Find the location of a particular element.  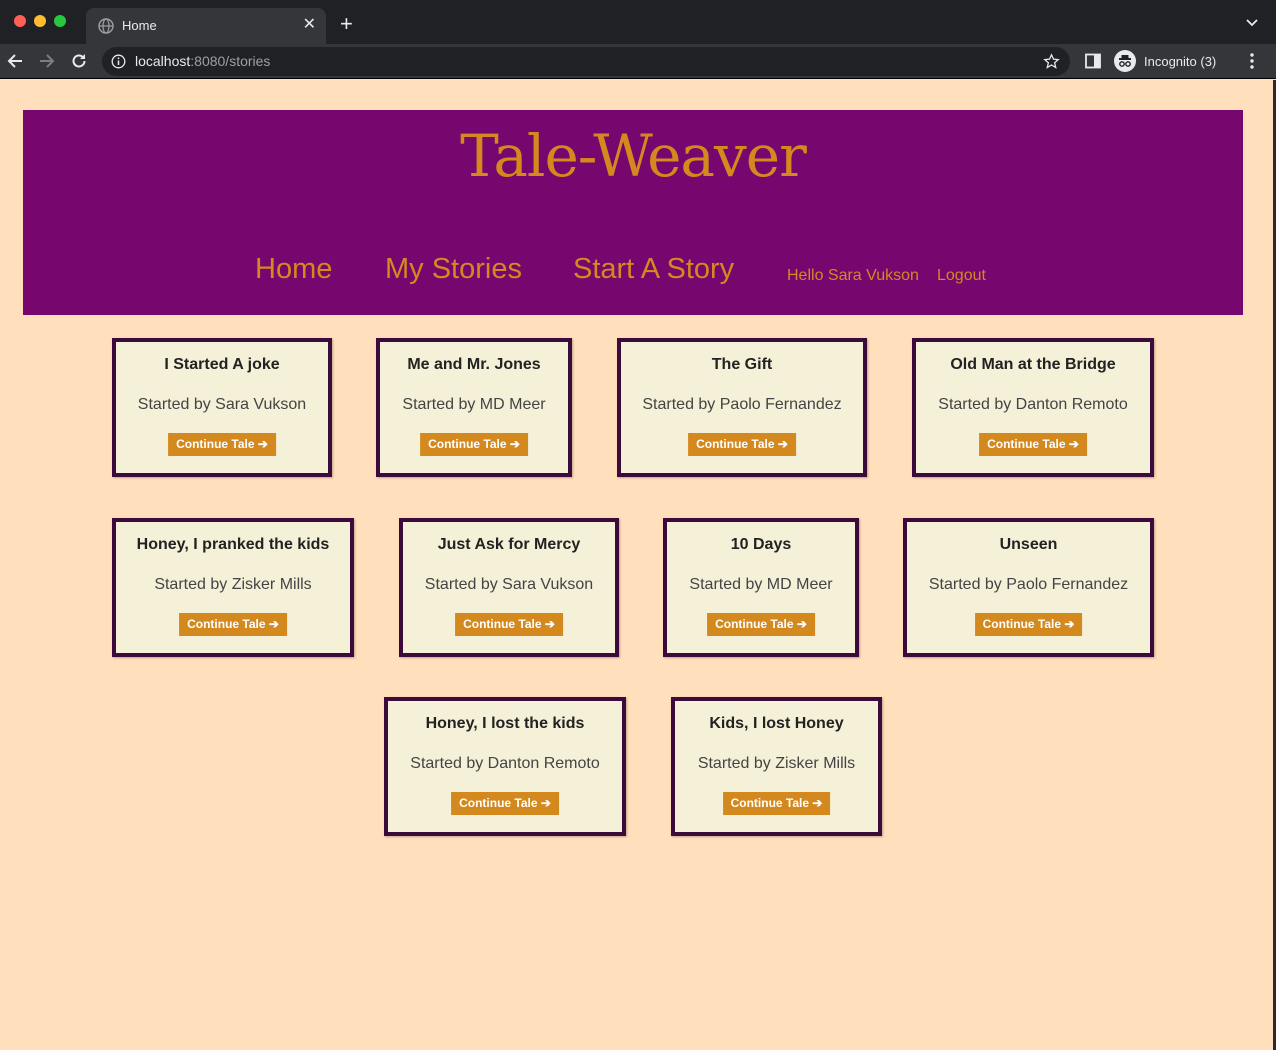

close-tab-icon: ✕ is located at coordinates (309, 25).